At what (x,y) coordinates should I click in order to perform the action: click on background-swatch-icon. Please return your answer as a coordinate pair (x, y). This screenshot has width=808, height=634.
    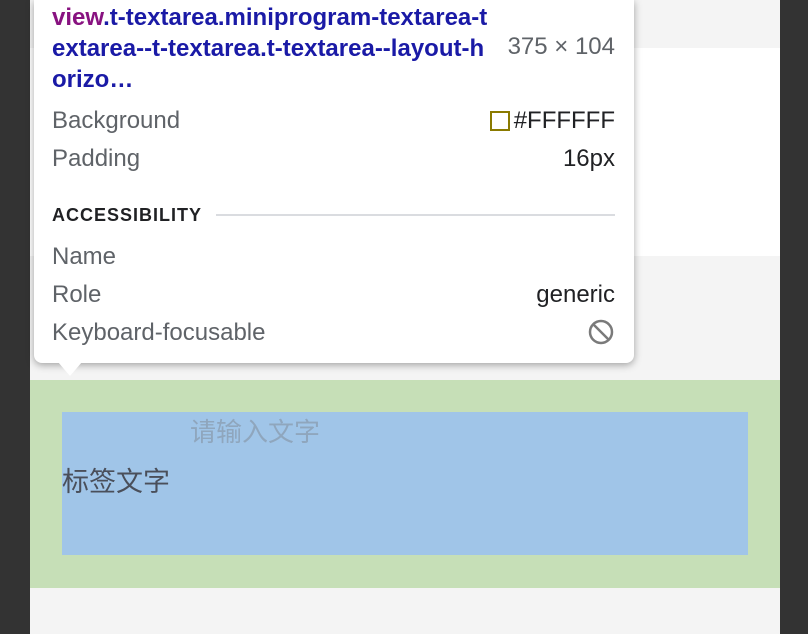
    Looking at the image, I should click on (499, 121).